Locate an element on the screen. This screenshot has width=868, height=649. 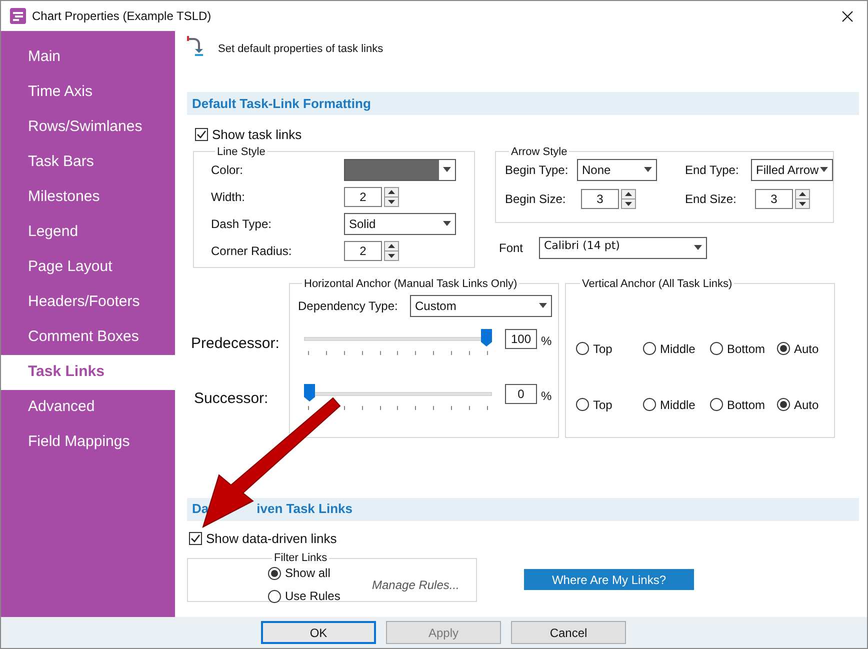
anchor-label: Successor: is located at coordinates (232, 398).